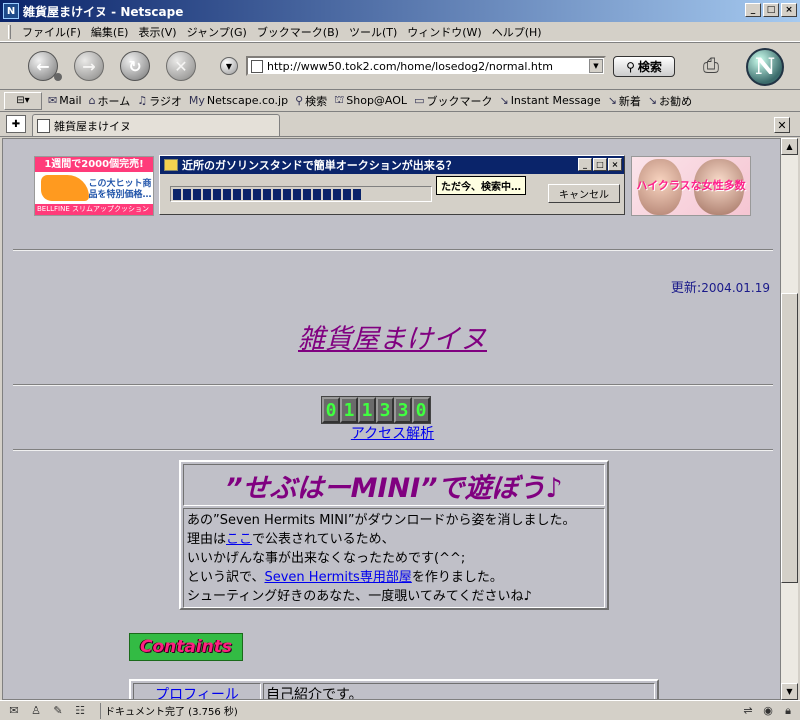  I want to click on new-tab-button: ✚, so click(16, 124).